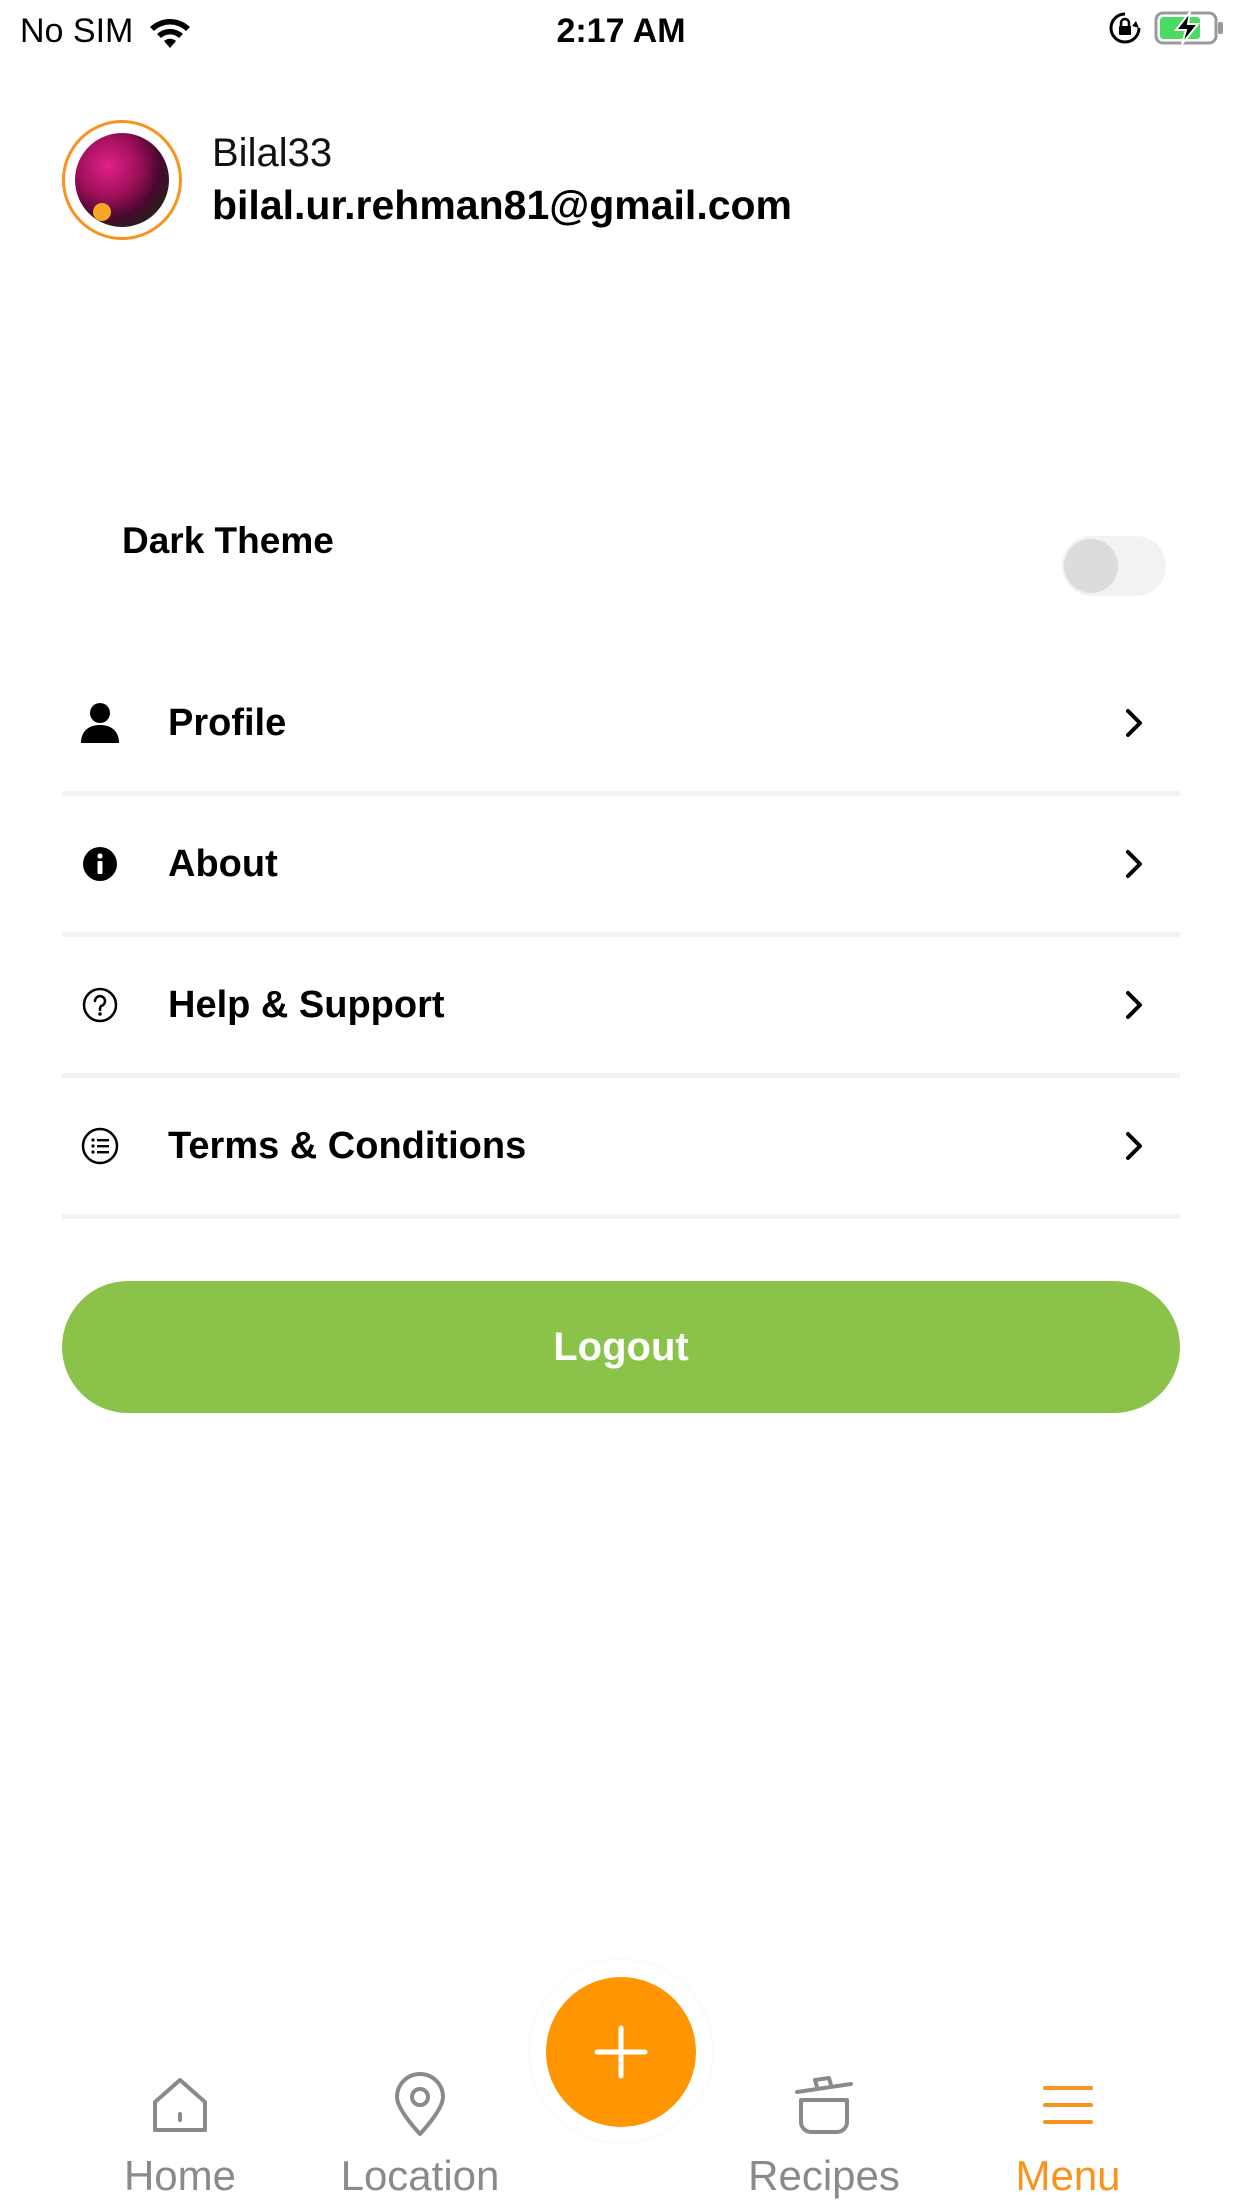 Image resolution: width=1242 pixels, height=2208 pixels. I want to click on status-icons, so click(1167, 28).